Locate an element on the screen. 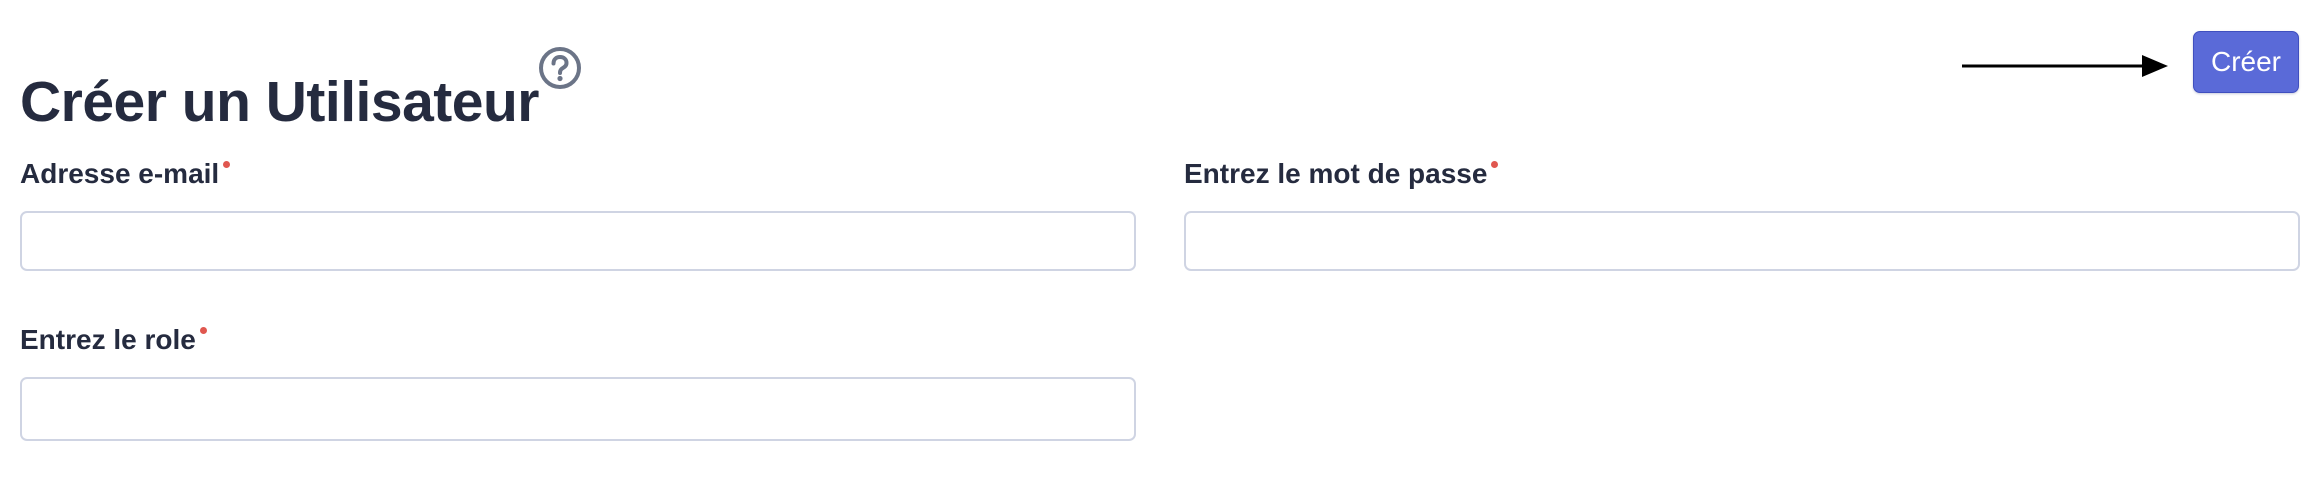  password-label-text: Entrez le mot de passe is located at coordinates (1336, 173).